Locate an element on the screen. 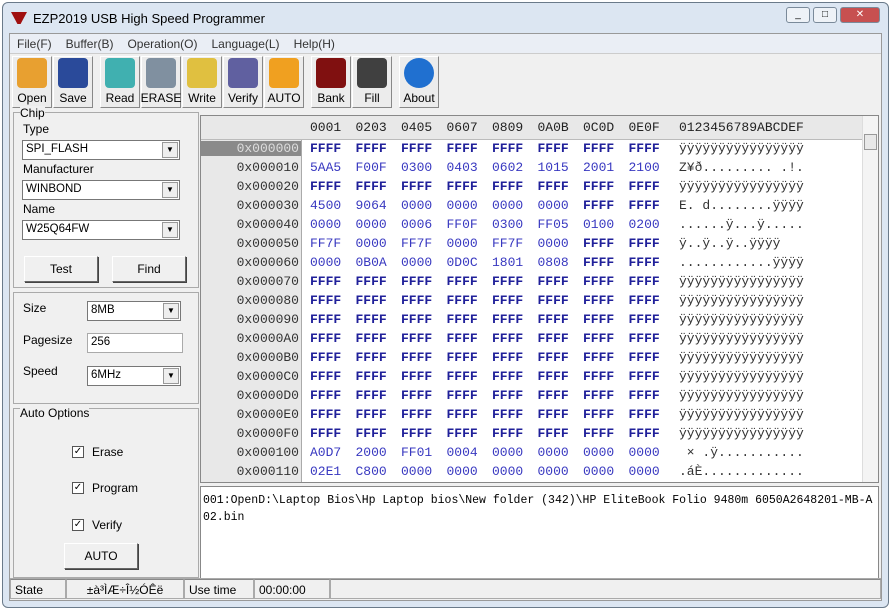  hex-word: 0006 is located at coordinates (416, 224).